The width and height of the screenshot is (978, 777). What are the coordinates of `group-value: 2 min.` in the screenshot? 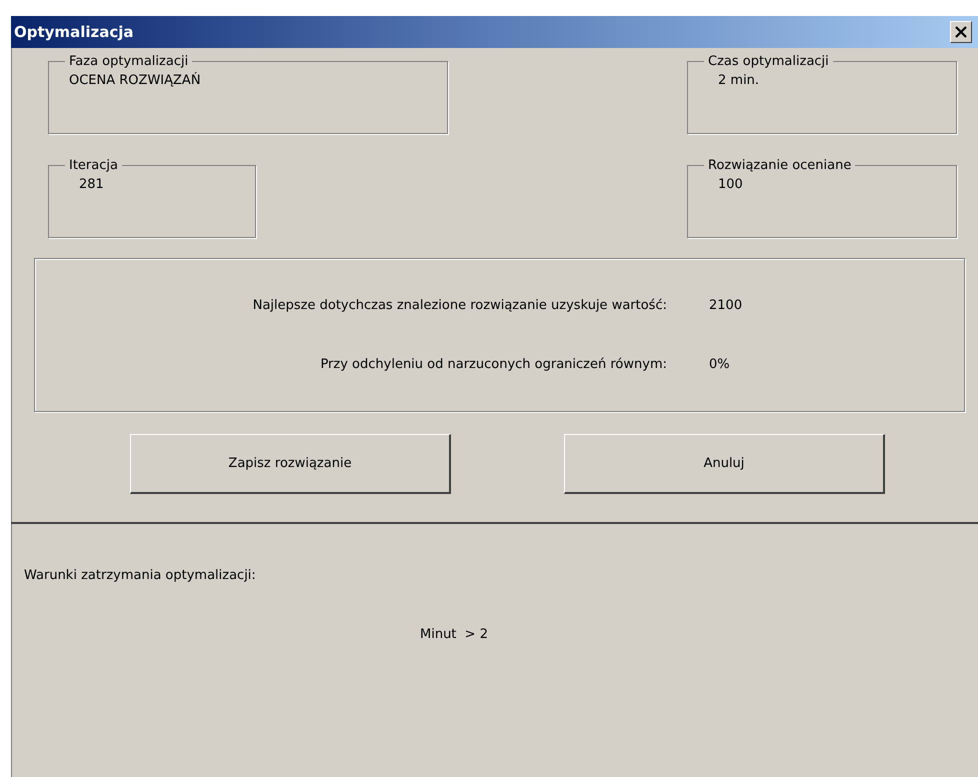 It's located at (738, 80).